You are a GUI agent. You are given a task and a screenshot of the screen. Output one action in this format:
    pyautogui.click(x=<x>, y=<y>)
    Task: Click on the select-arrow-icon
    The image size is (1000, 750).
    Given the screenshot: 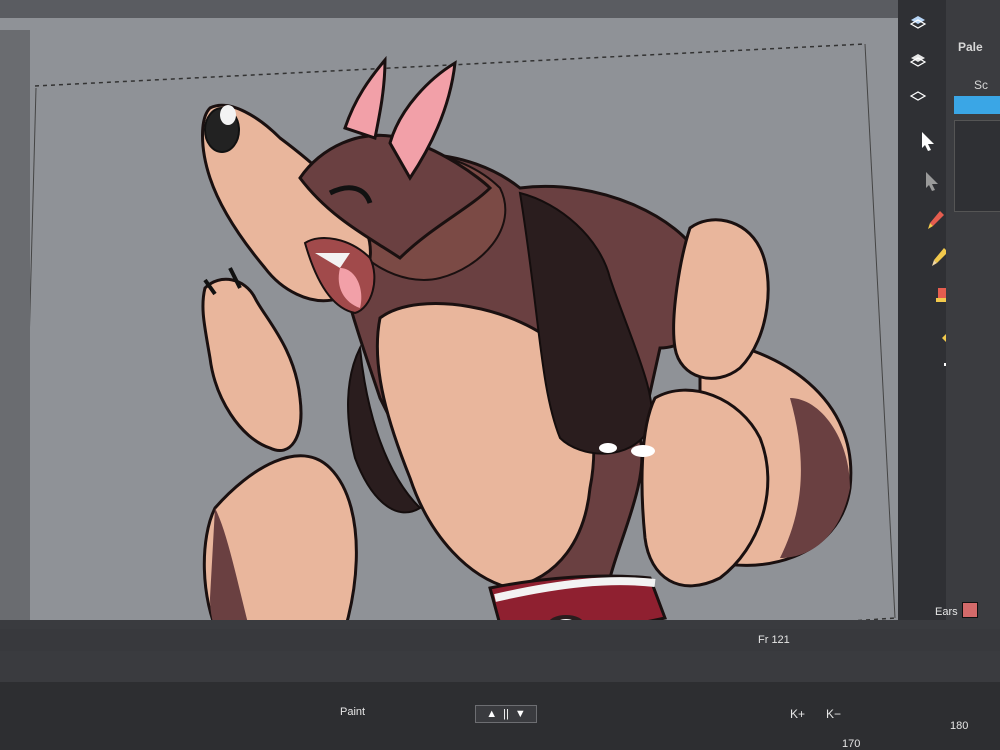 What is the action you would take?
    pyautogui.click(x=927, y=140)
    